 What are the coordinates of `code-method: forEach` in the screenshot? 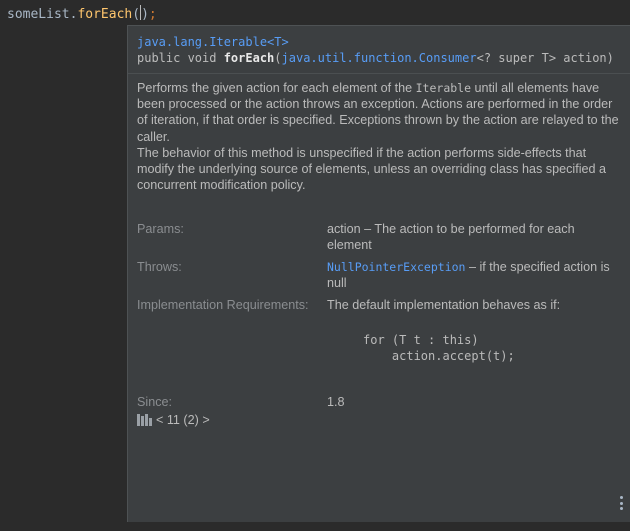 It's located at (105, 14).